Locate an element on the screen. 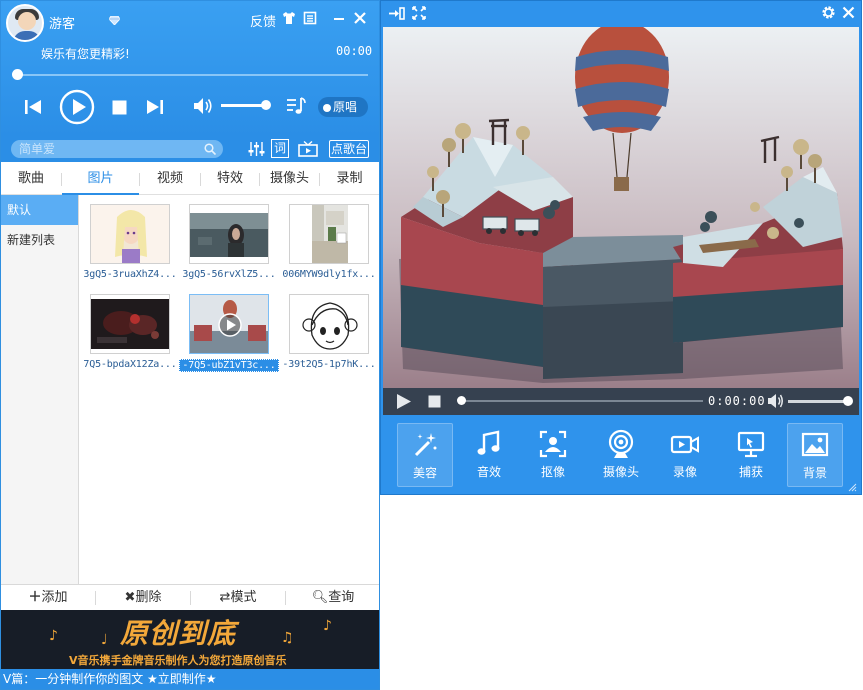 The height and width of the screenshot is (690, 863). repeat-icon: ⇄ is located at coordinates (225, 597).